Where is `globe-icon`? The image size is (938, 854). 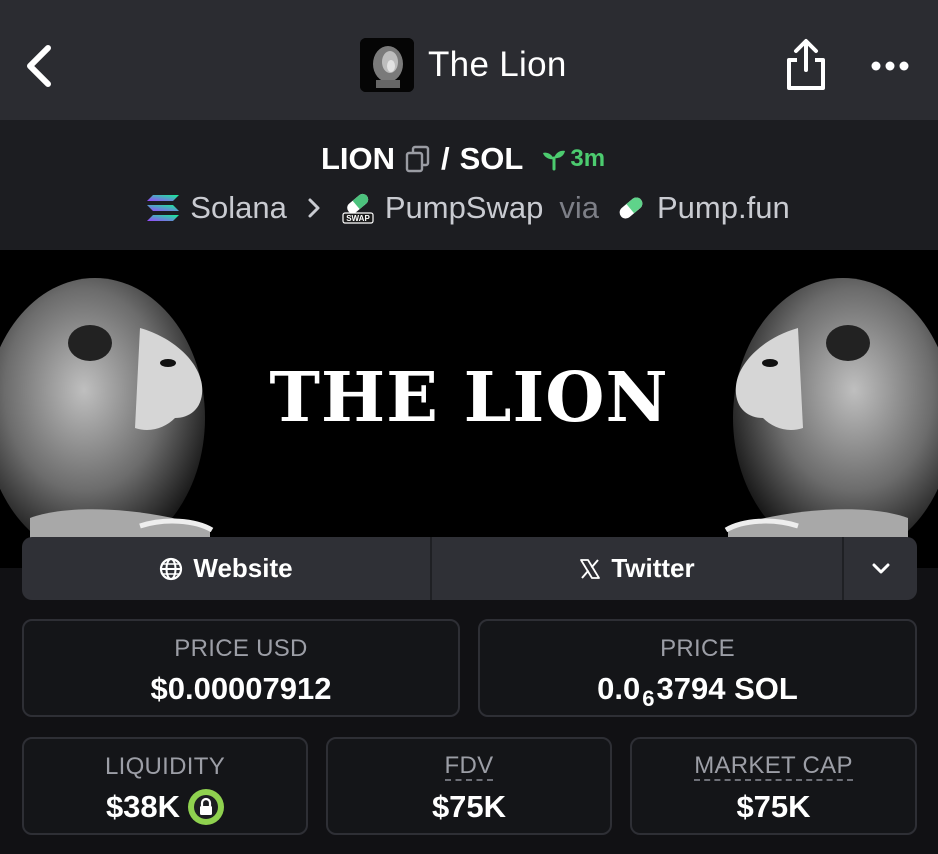 globe-icon is located at coordinates (171, 568).